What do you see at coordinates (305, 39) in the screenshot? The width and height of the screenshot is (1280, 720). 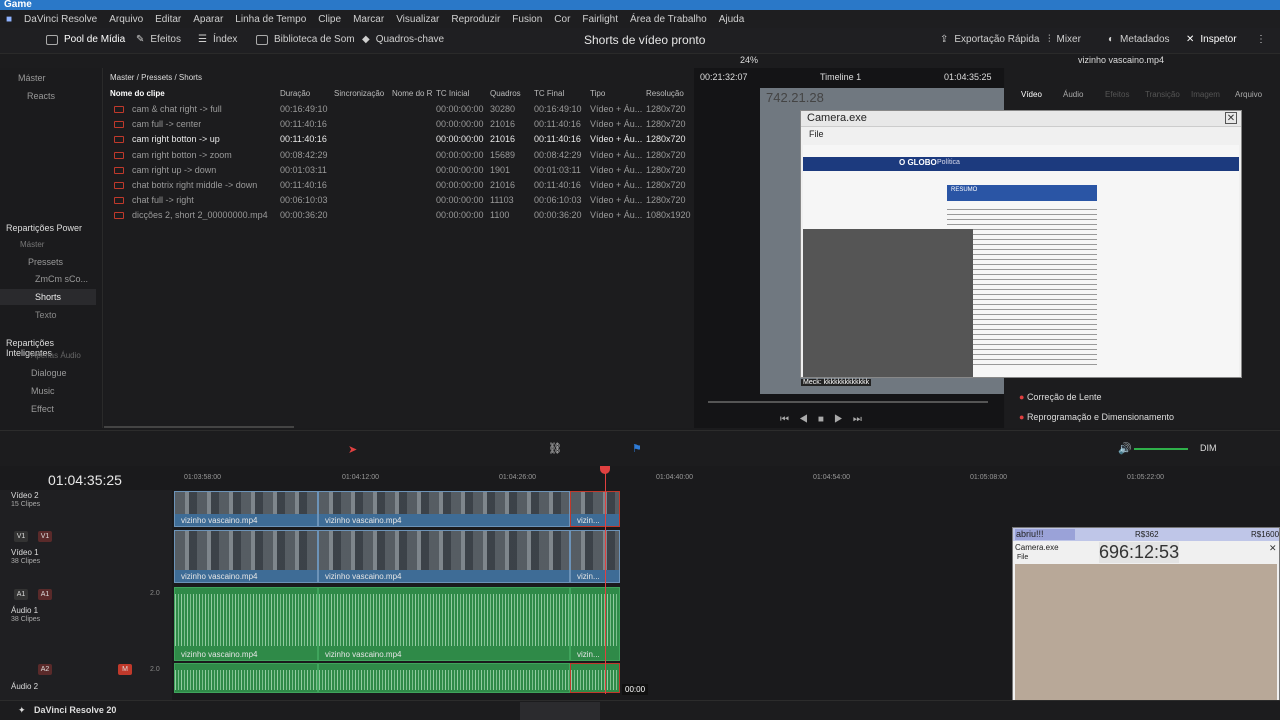 I see `sound-library-button: Biblioteca de Som` at bounding box center [305, 39].